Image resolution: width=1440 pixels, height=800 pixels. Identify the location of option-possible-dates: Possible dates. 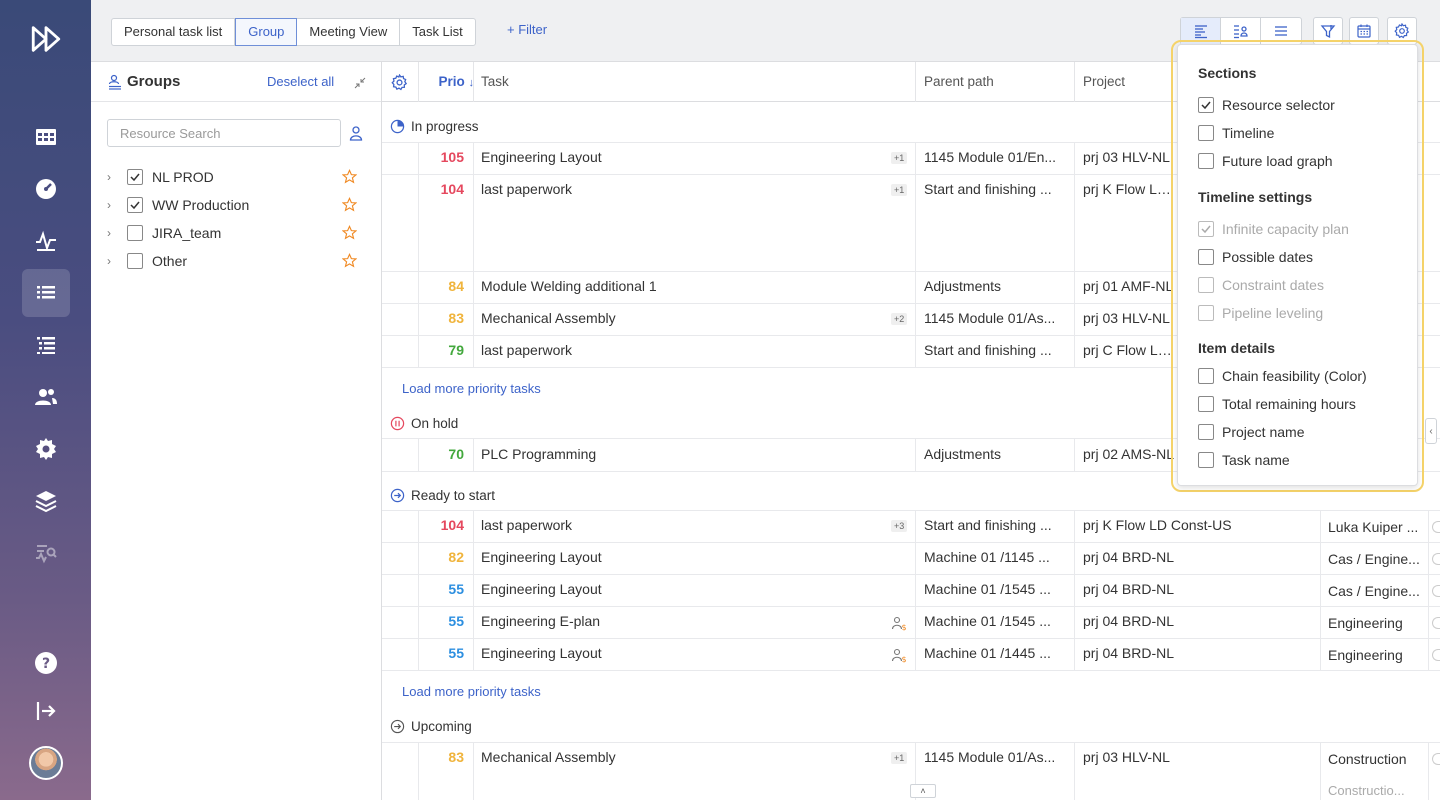
(1255, 257).